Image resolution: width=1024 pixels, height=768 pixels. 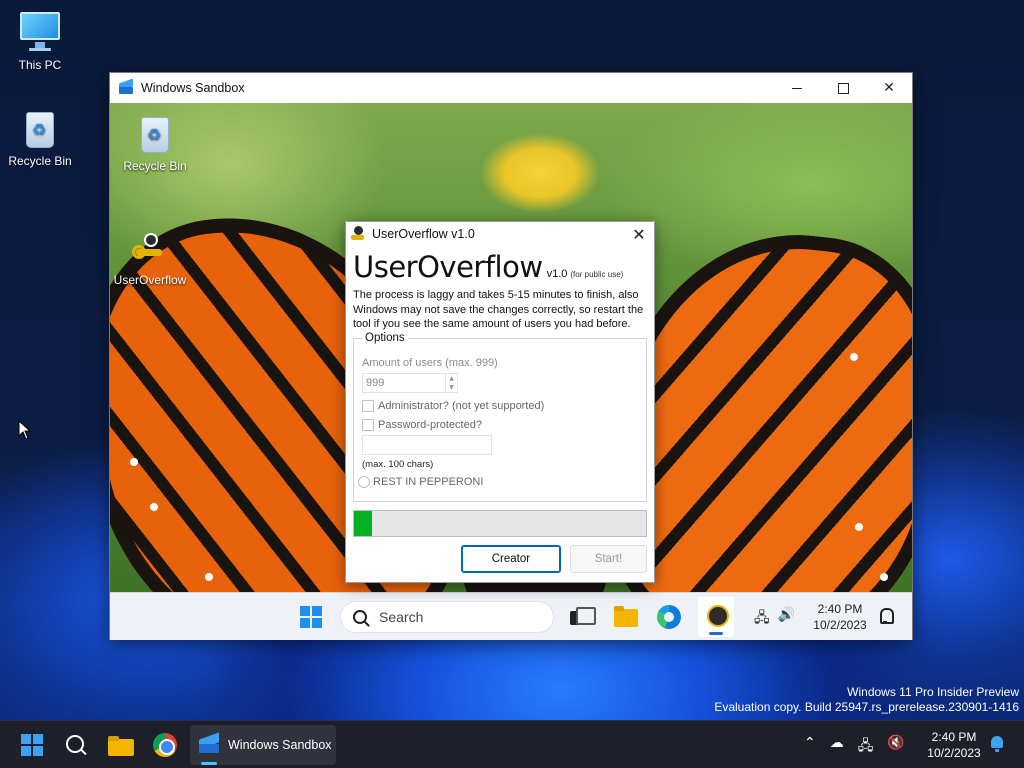 I want to click on windows-start-icon, so click(x=32, y=745).